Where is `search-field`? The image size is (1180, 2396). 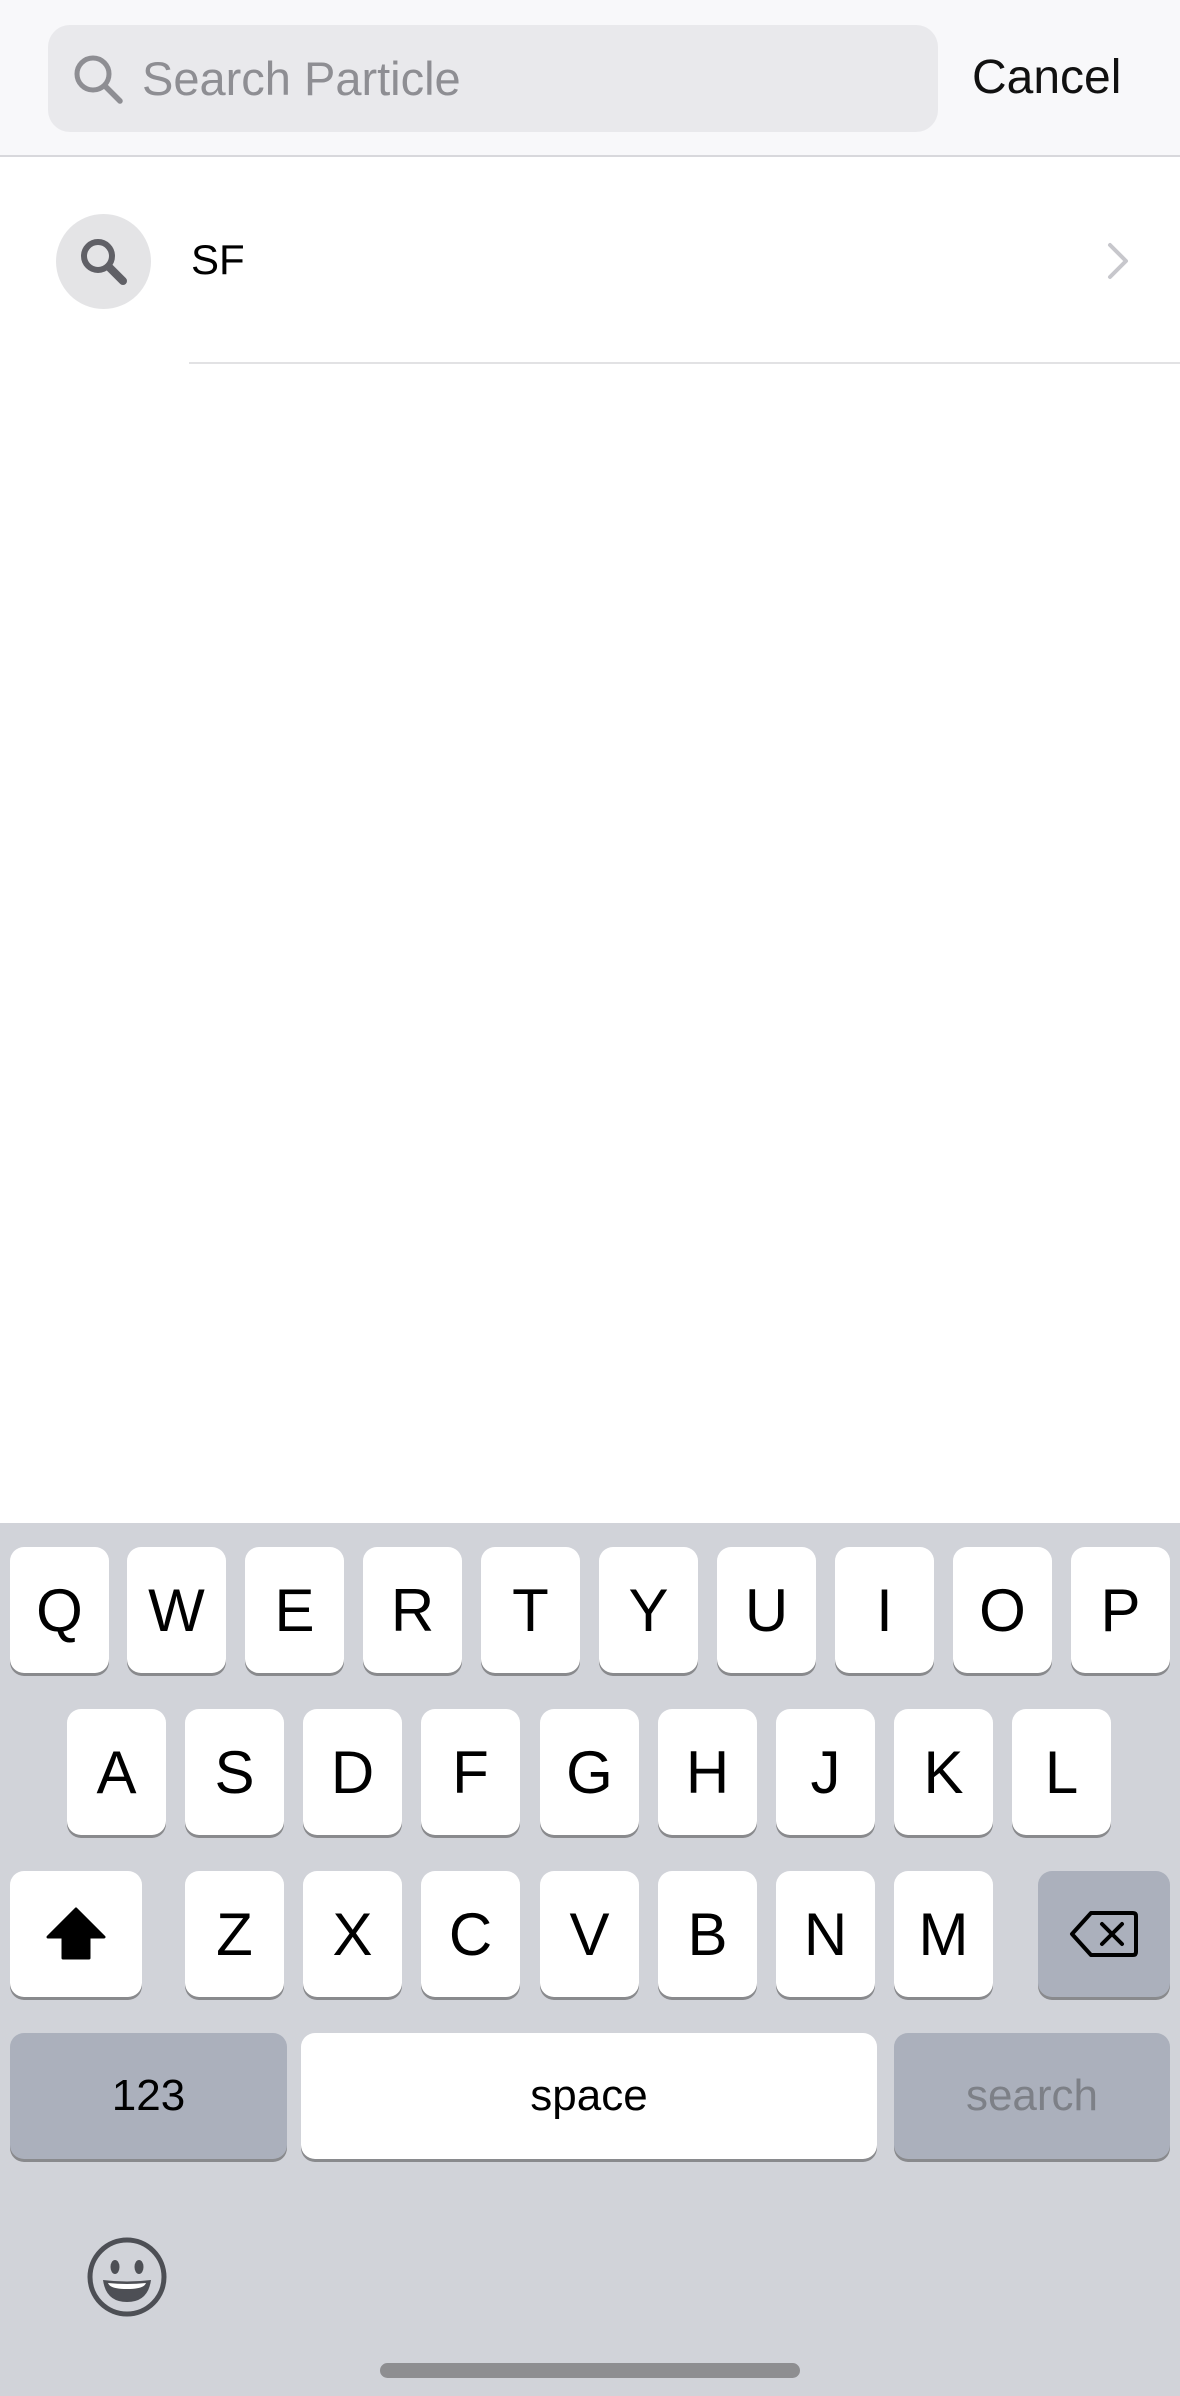
search-field is located at coordinates (493, 78).